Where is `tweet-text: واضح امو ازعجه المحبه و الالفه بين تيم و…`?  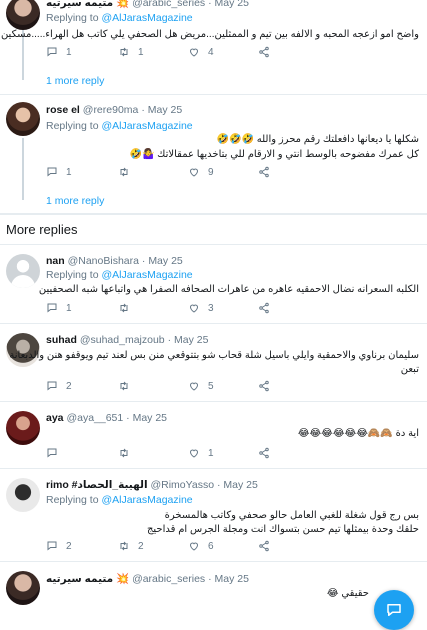
tweet-text: واضح امو ازعجه المحبه و الالفه بين تيم و… is located at coordinates (209, 34).